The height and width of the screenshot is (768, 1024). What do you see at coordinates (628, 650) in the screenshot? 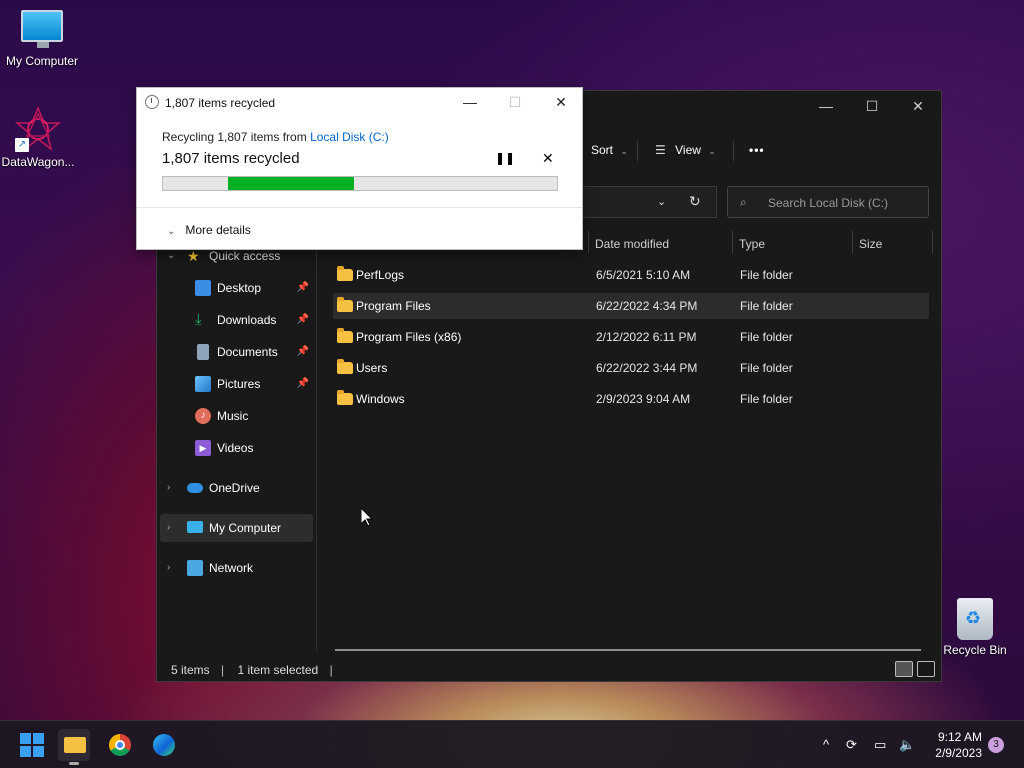
I see `horizontal-scrollbar` at bounding box center [628, 650].